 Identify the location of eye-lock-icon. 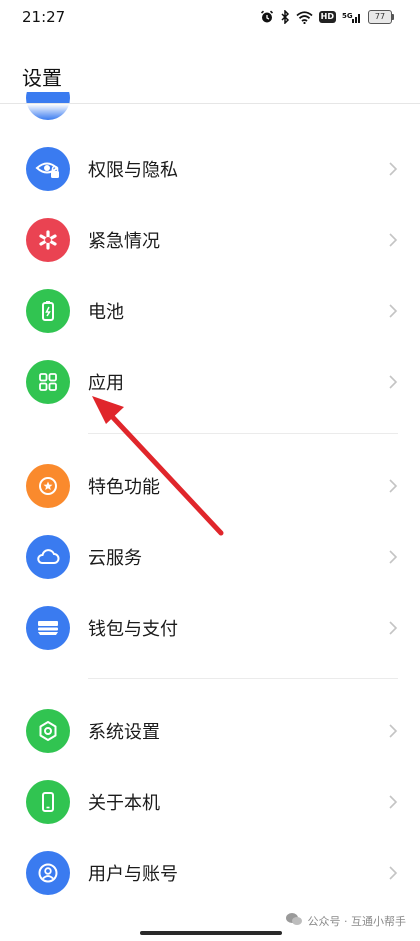
(48, 169).